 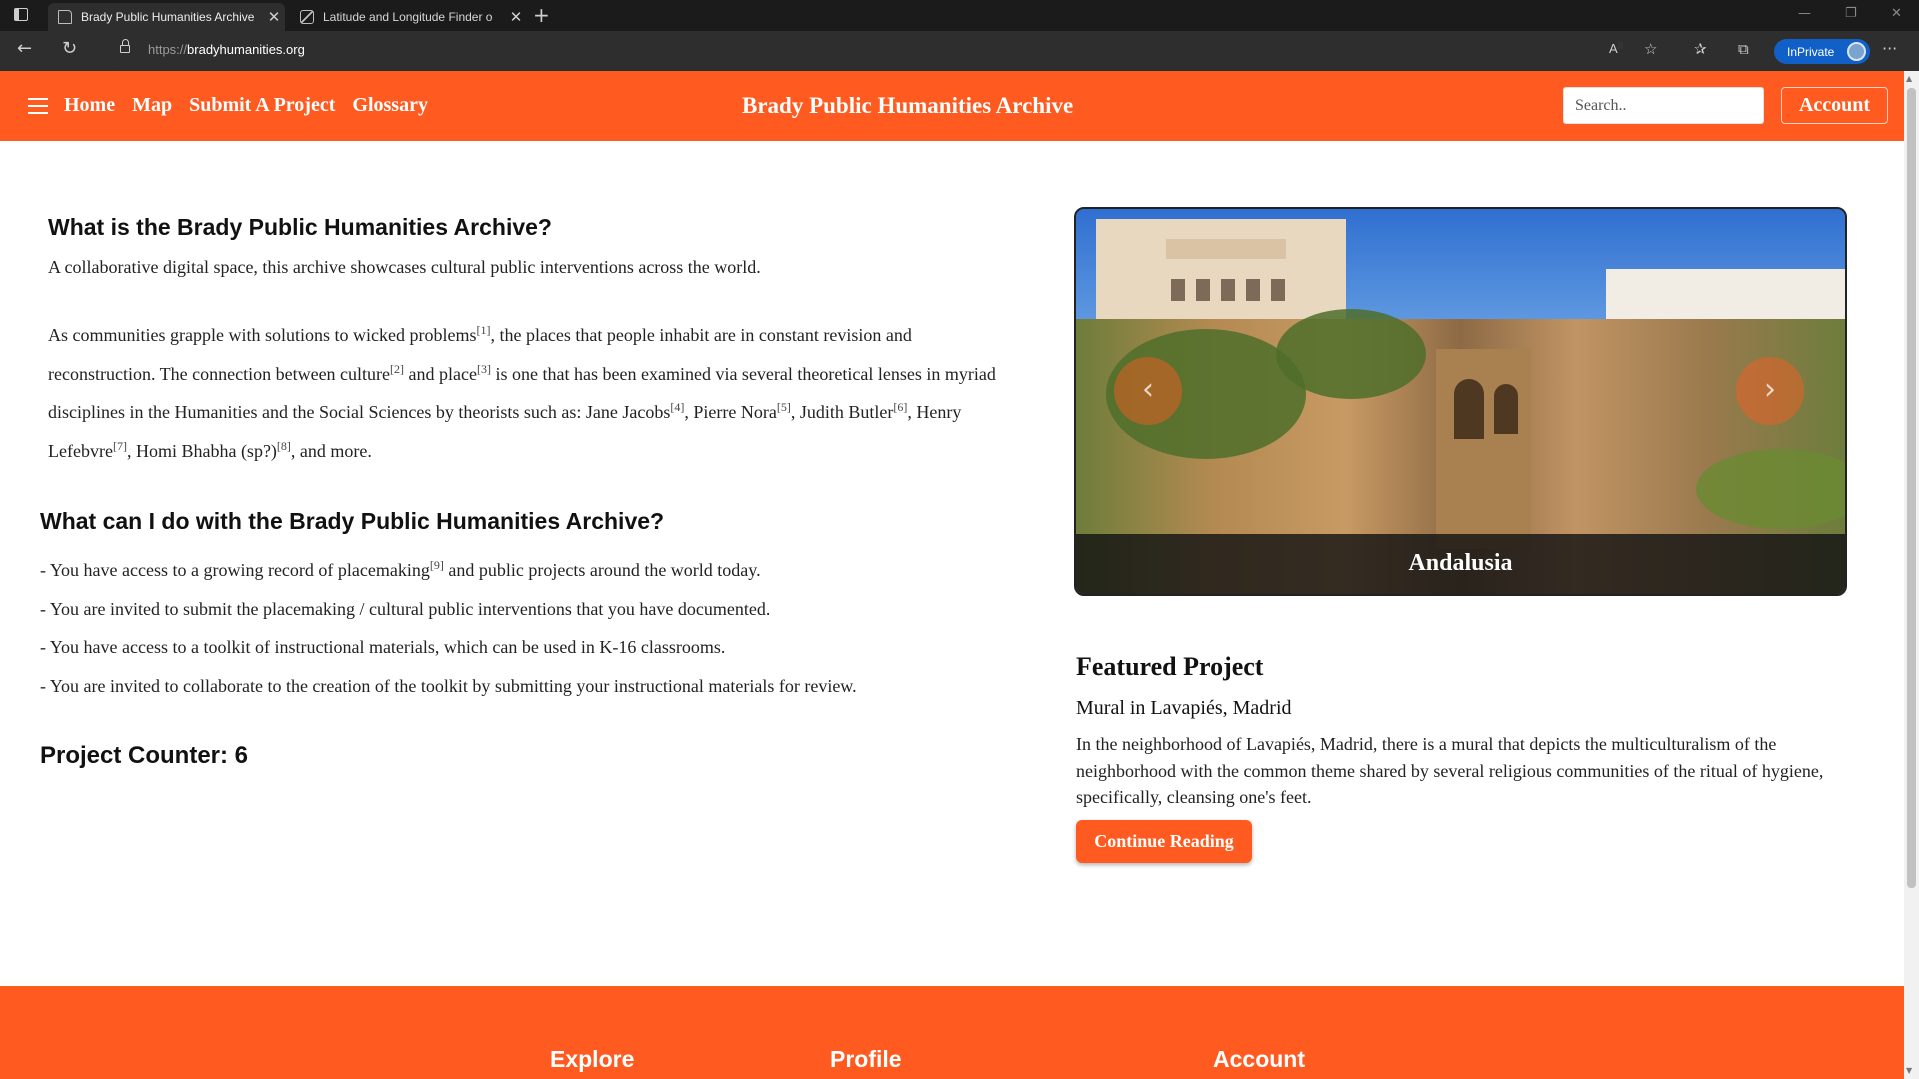 What do you see at coordinates (397, 369) in the screenshot?
I see `footnote-link: [2]` at bounding box center [397, 369].